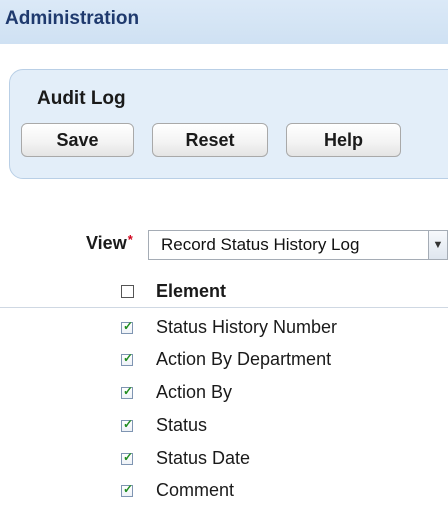  I want to click on element-row: ✓ Comment, so click(224, 490).